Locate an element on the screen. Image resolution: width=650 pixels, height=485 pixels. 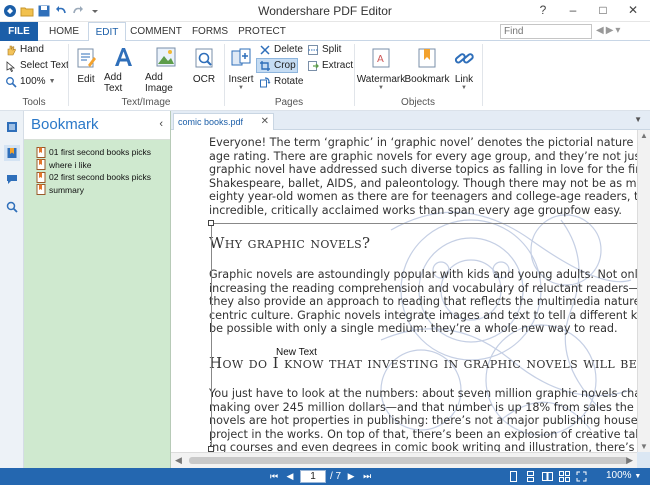
redo-icon is located at coordinates (78, 11).